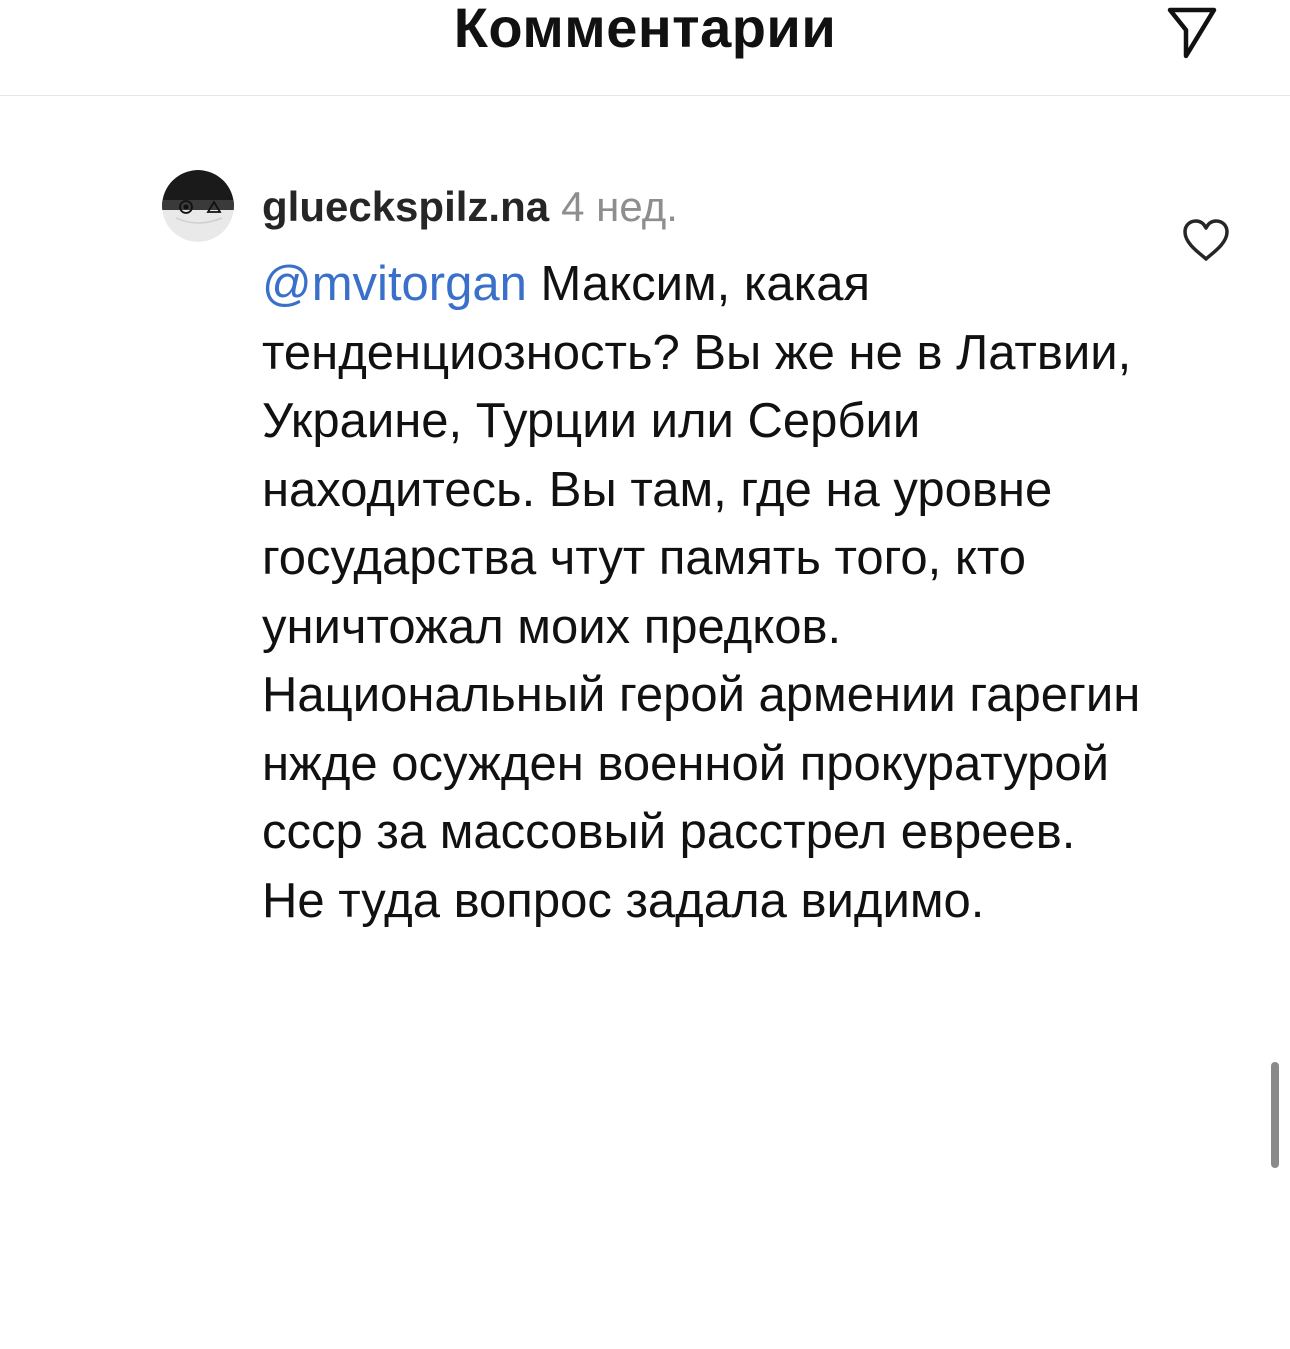 The height and width of the screenshot is (1349, 1290). Describe the element at coordinates (645, 29) in the screenshot. I see `page-title: Комментарии` at that location.